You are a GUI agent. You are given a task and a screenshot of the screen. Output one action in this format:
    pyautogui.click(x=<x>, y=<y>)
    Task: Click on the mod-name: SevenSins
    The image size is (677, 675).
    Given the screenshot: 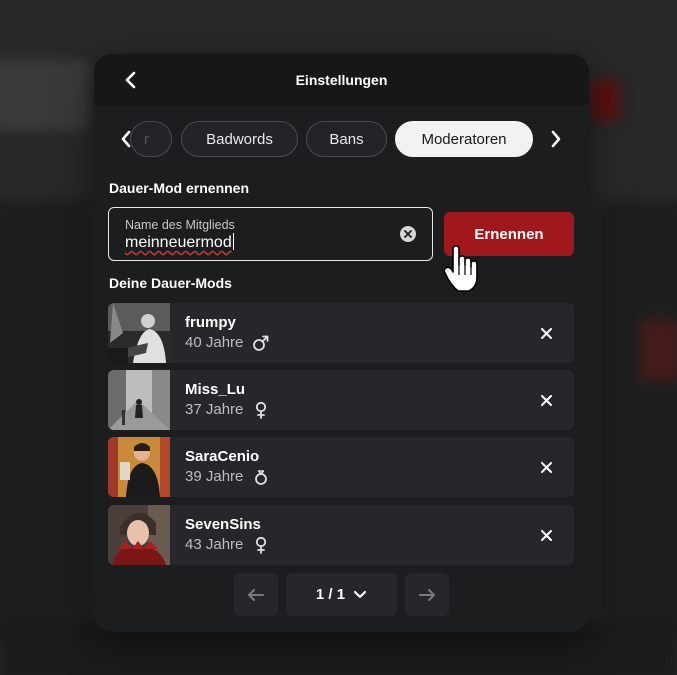 What is the action you would take?
    pyautogui.click(x=223, y=524)
    